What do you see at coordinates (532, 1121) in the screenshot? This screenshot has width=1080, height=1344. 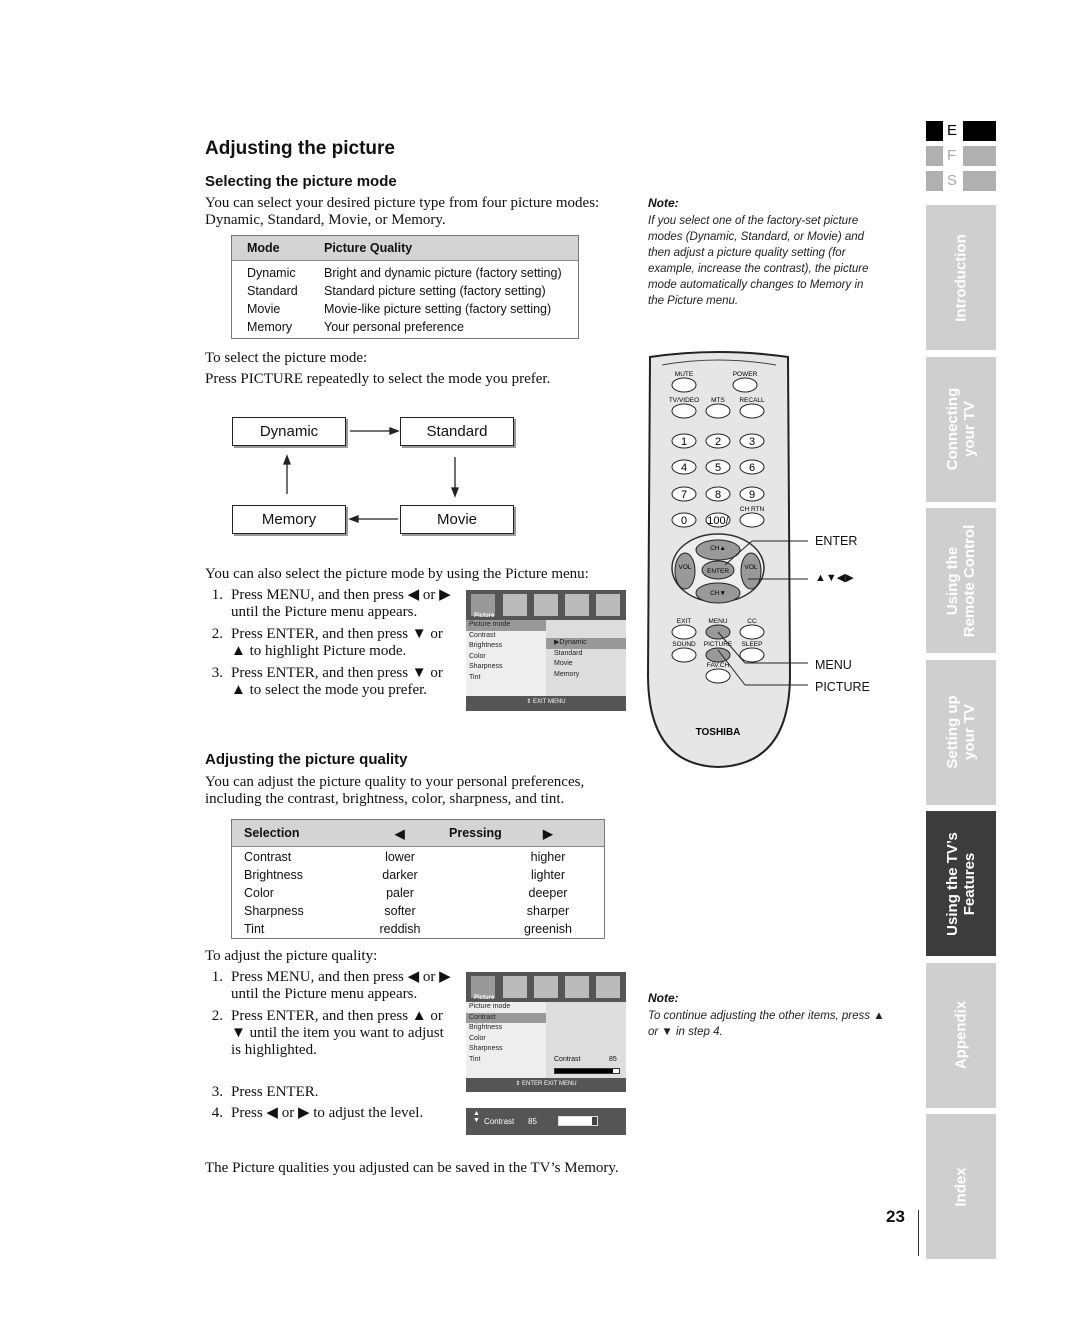 I see `bar-value: 85` at bounding box center [532, 1121].